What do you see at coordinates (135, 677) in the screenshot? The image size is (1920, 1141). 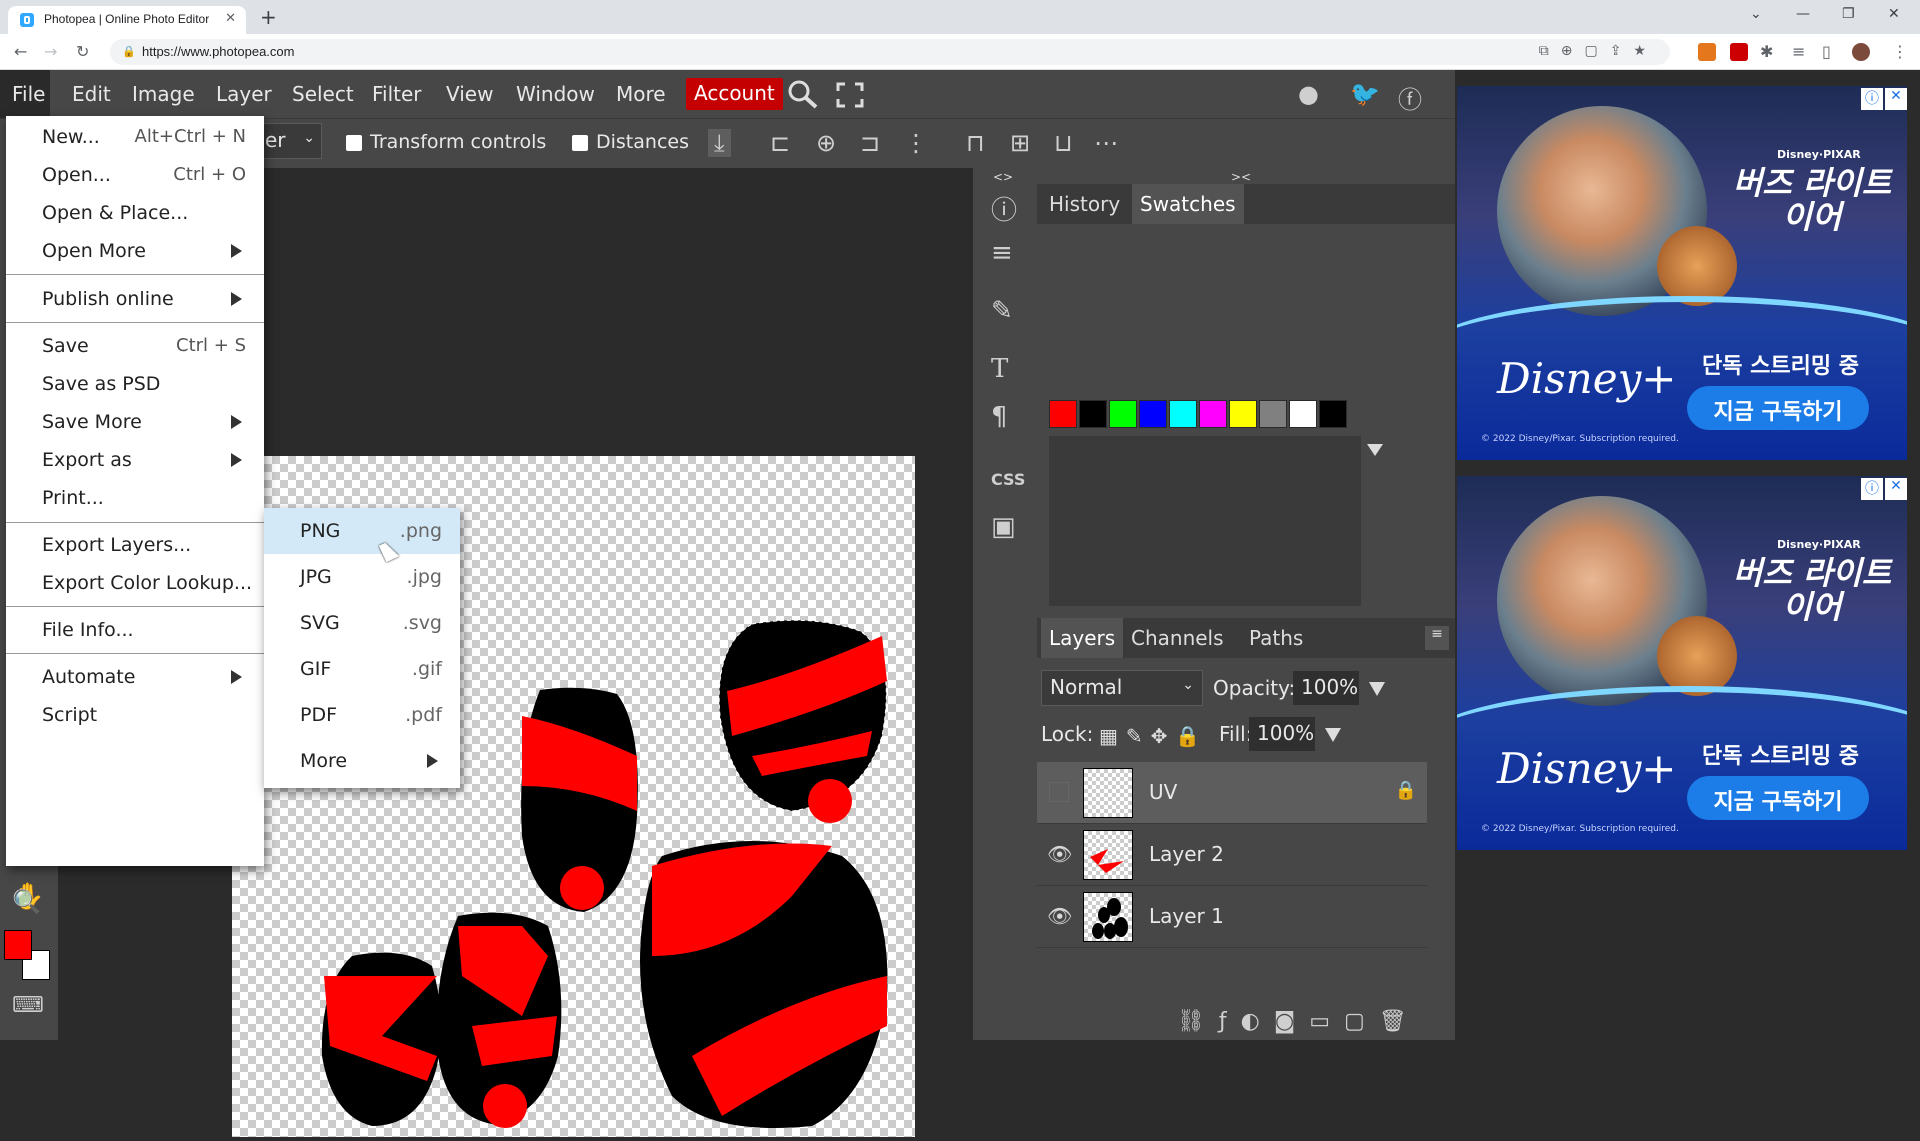 I see `file-menu-automate: Automate` at bounding box center [135, 677].